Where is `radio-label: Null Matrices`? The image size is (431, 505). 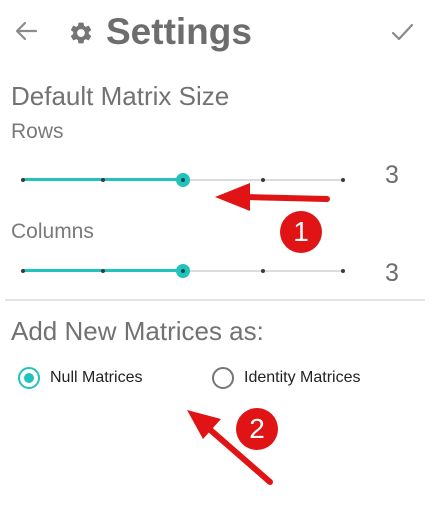 radio-label: Null Matrices is located at coordinates (96, 377).